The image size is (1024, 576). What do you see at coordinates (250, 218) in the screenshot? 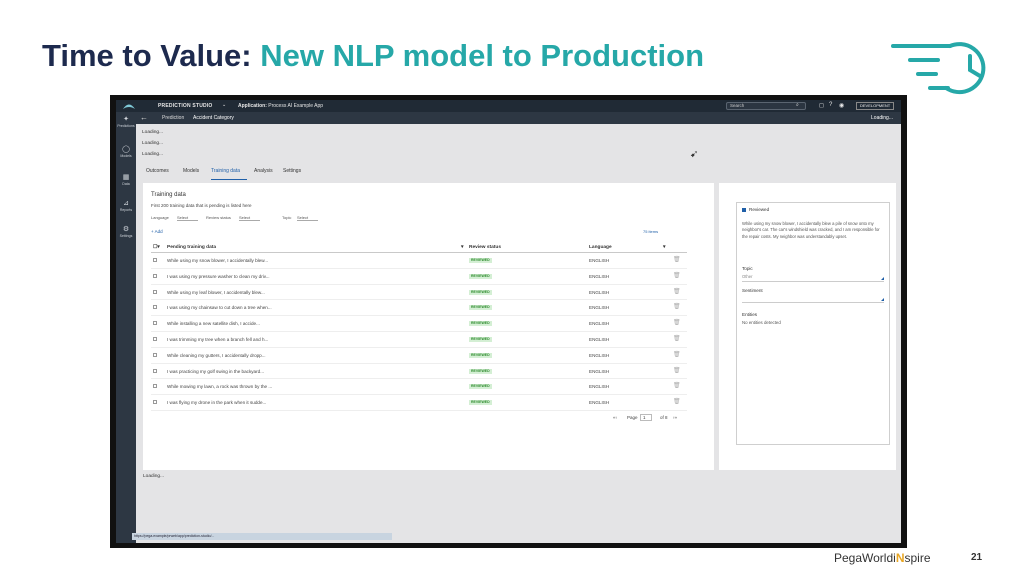
I see `review-filter-select: Select` at bounding box center [250, 218].